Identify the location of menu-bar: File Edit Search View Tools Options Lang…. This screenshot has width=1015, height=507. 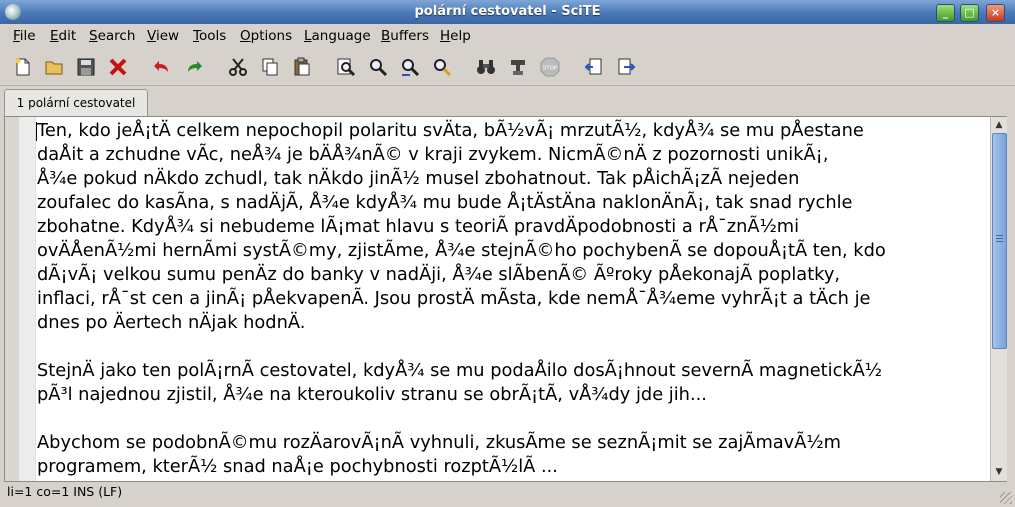
(507, 35).